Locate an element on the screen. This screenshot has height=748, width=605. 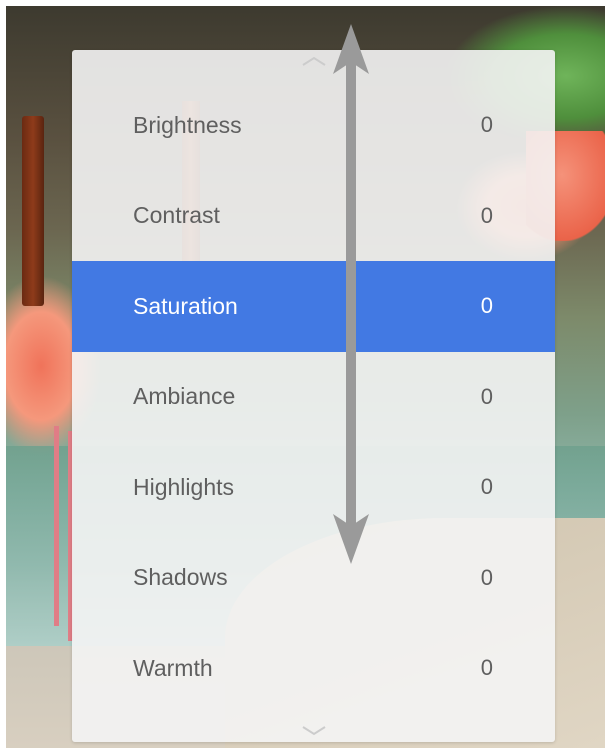
chevron-up-icon is located at coordinates (314, 61).